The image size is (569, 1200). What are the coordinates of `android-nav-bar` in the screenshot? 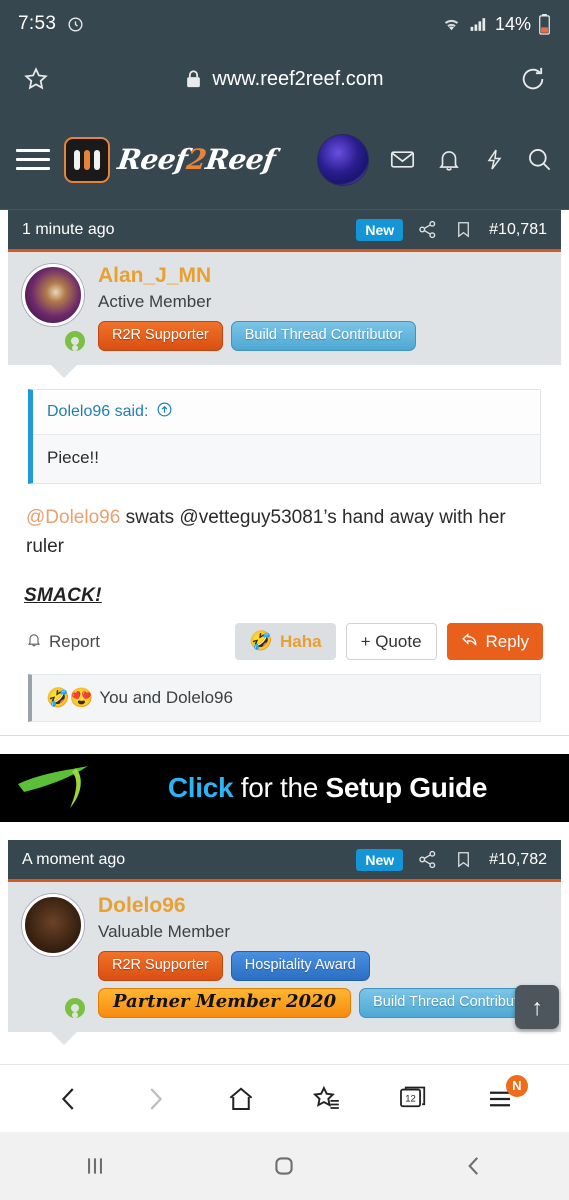 It's located at (284, 1166).